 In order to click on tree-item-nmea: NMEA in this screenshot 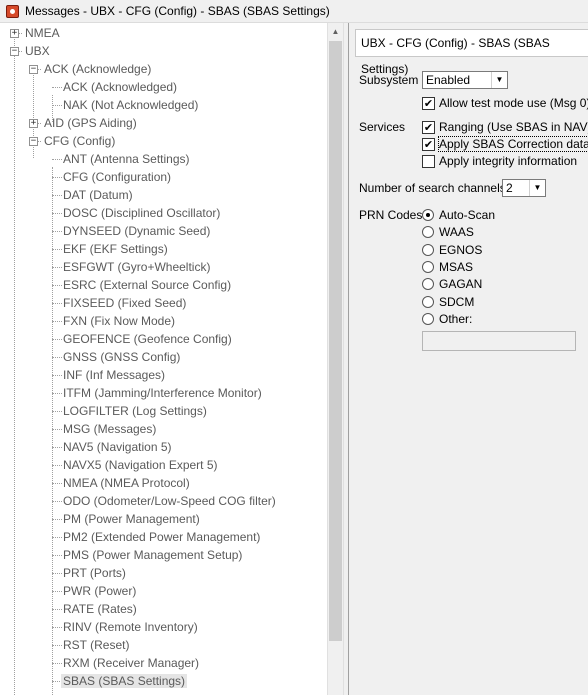, I will do `click(42, 33)`.